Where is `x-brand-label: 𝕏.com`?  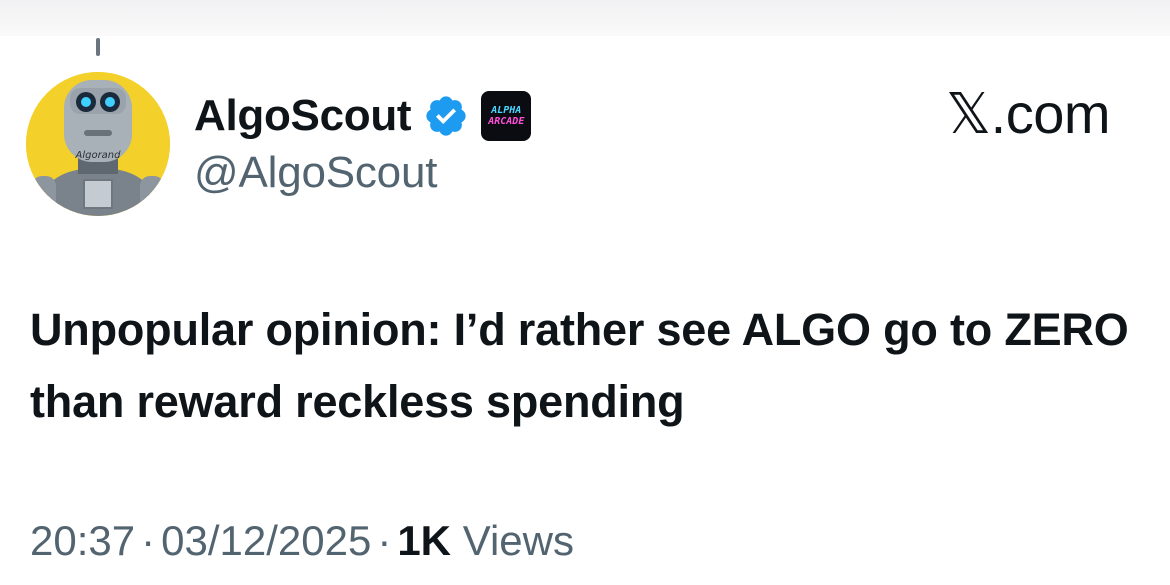 x-brand-label: 𝕏.com is located at coordinates (1028, 113).